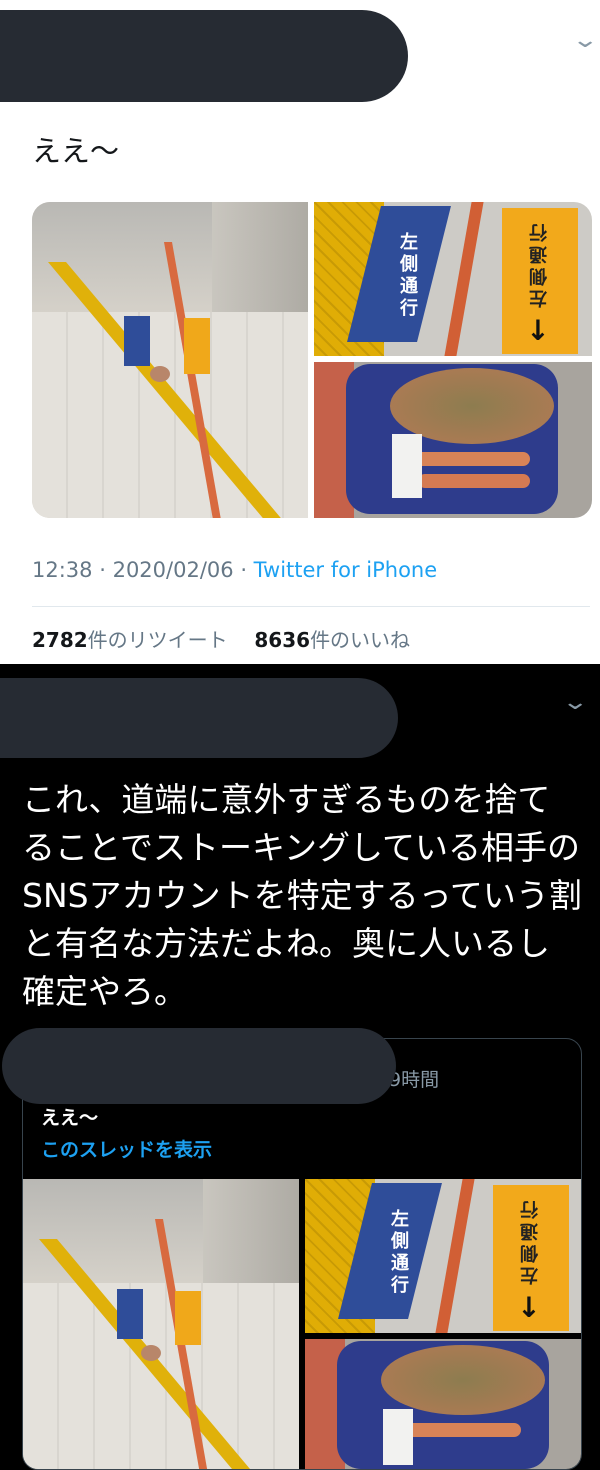 This screenshot has height=1470, width=600. What do you see at coordinates (170, 415) in the screenshot?
I see `corridor-floor` at bounding box center [170, 415].